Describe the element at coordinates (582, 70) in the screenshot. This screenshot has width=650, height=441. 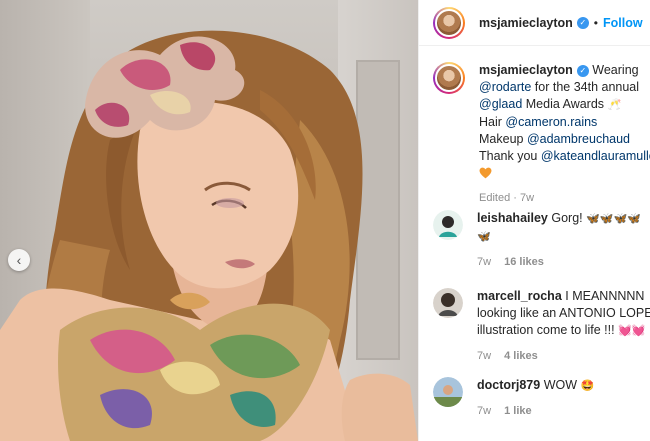
I see `caption-verified-icon: ✓` at that location.